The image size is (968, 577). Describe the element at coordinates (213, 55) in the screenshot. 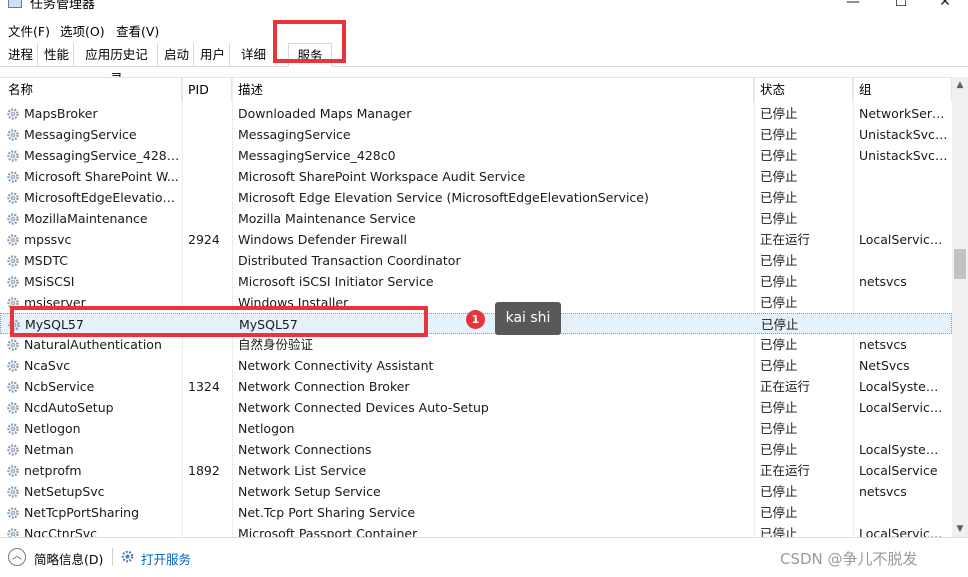

I see `tab-users: 用户` at that location.